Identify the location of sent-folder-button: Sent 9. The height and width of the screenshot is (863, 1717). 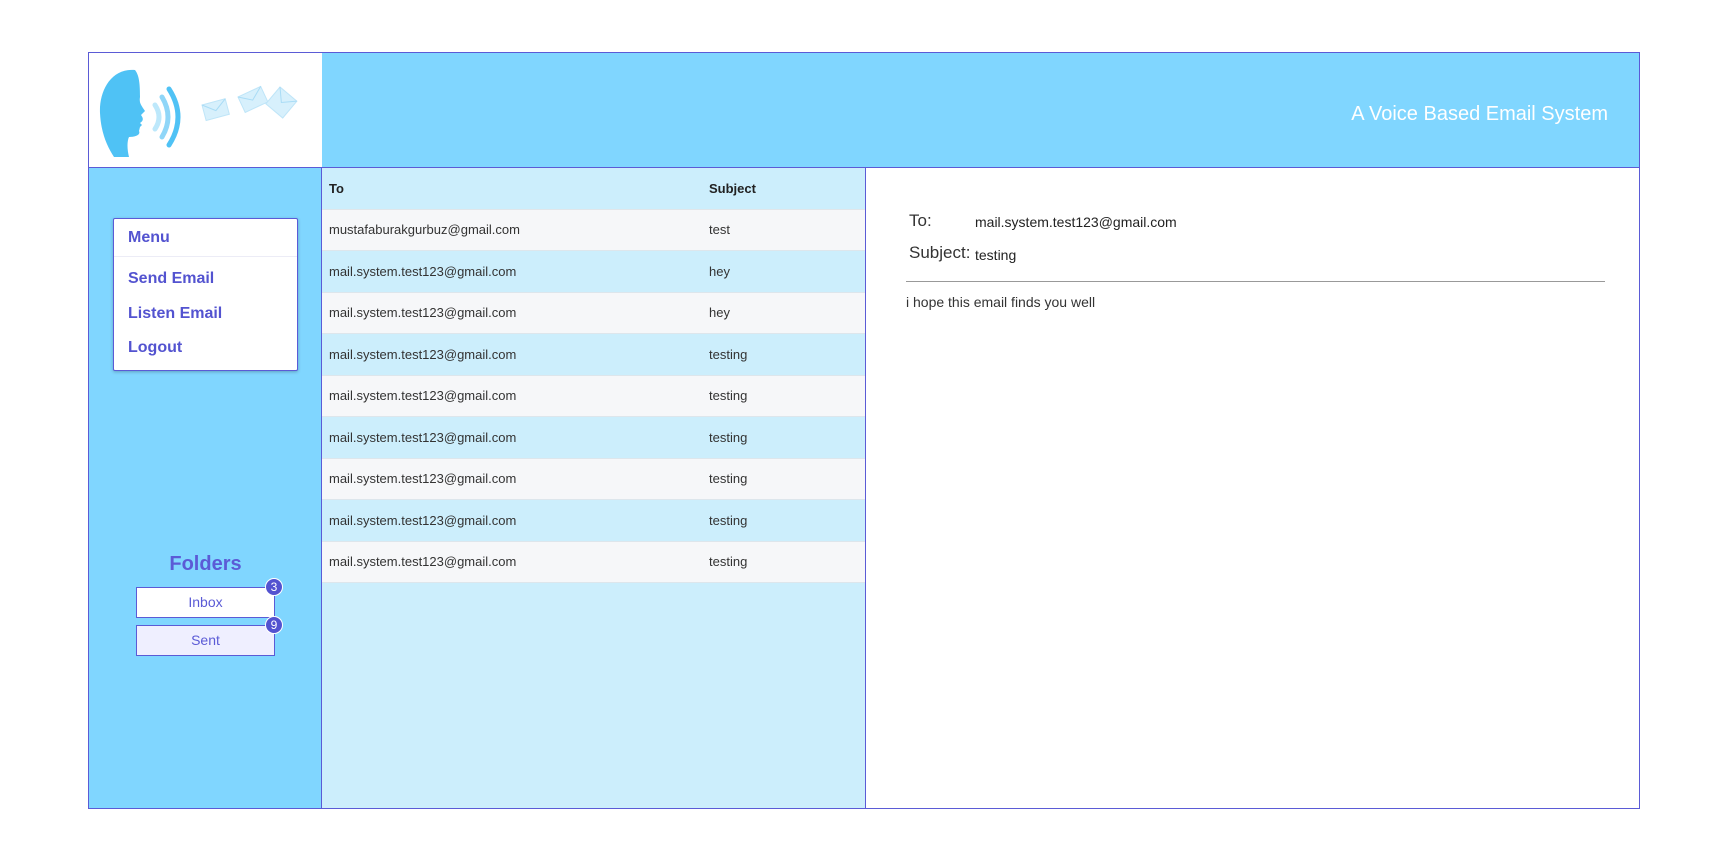
(209, 636).